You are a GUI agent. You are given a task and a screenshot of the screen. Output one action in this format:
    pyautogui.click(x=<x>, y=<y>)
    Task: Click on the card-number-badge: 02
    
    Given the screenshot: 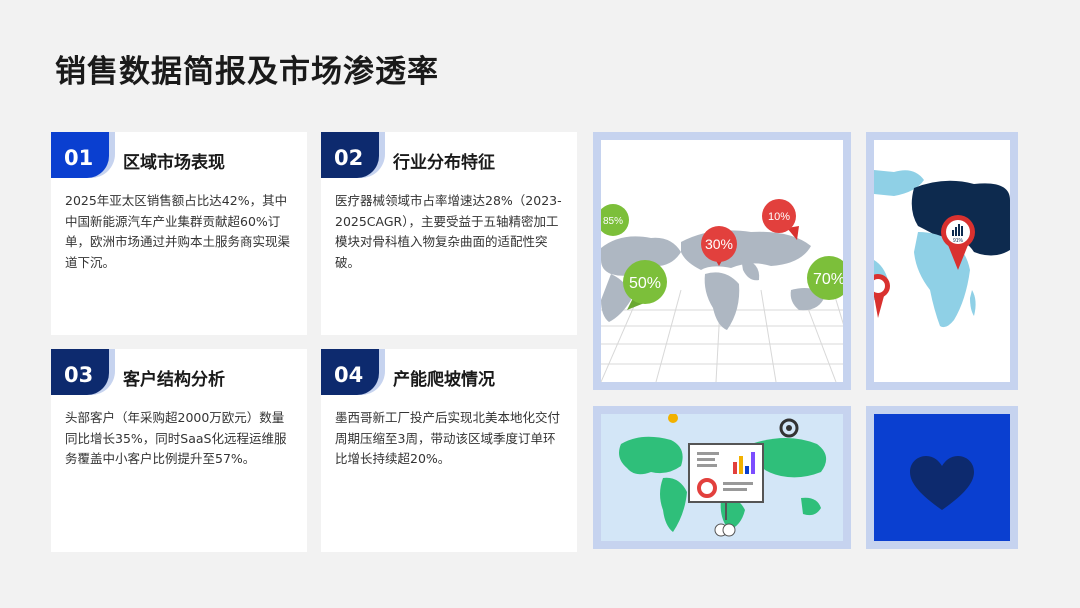 What is the action you would take?
    pyautogui.click(x=355, y=155)
    